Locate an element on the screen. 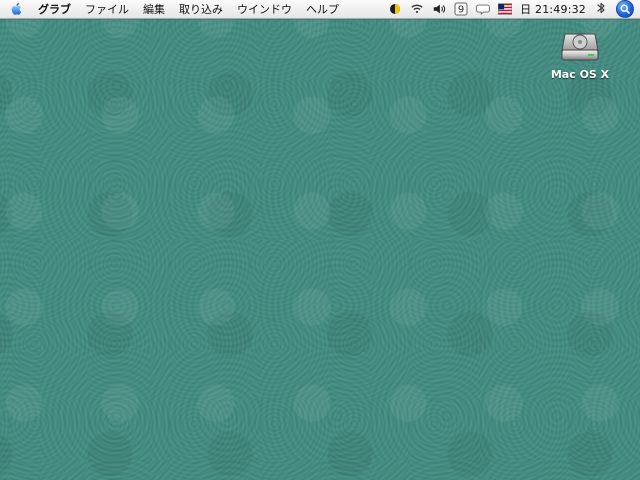 The width and height of the screenshot is (640, 480). menu-help: ヘルプ is located at coordinates (322, 9).